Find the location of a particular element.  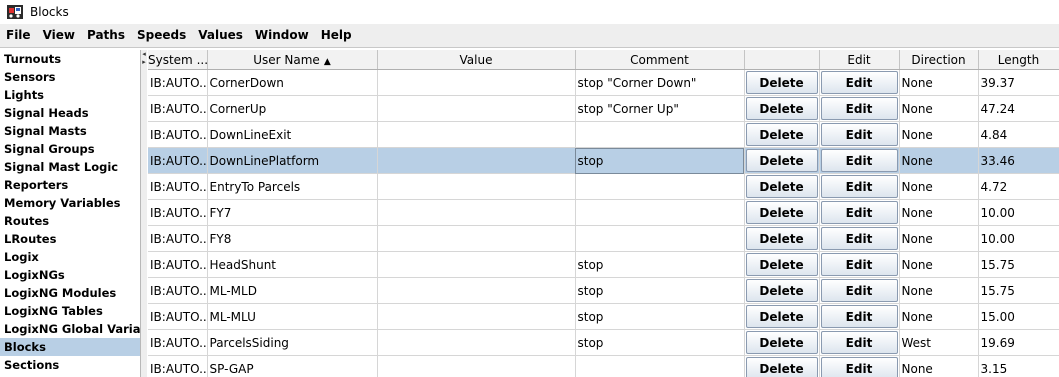

cell-user-name: CornerUp is located at coordinates (292, 108).